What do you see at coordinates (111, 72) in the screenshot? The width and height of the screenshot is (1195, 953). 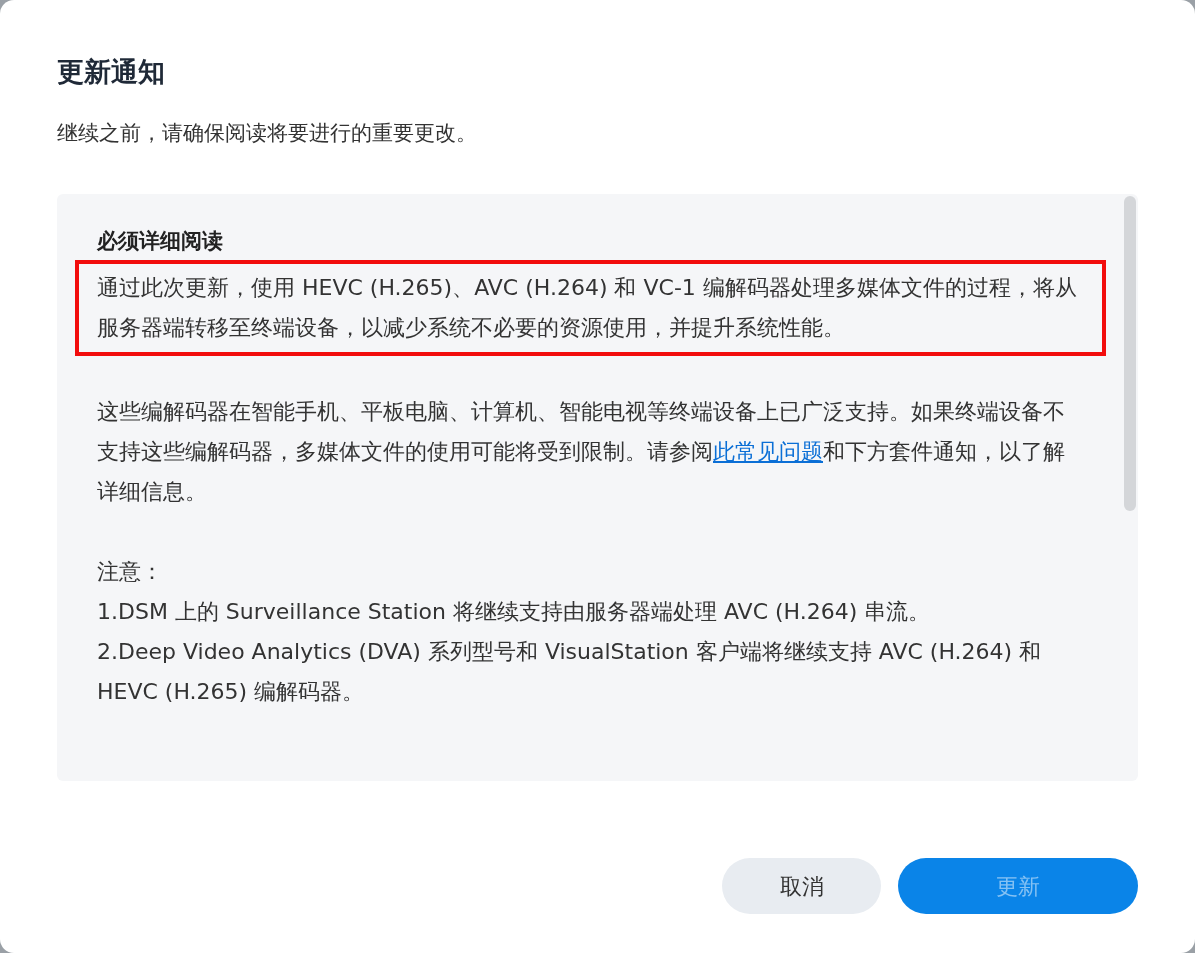 I see `dialog-title: 更新通知` at bounding box center [111, 72].